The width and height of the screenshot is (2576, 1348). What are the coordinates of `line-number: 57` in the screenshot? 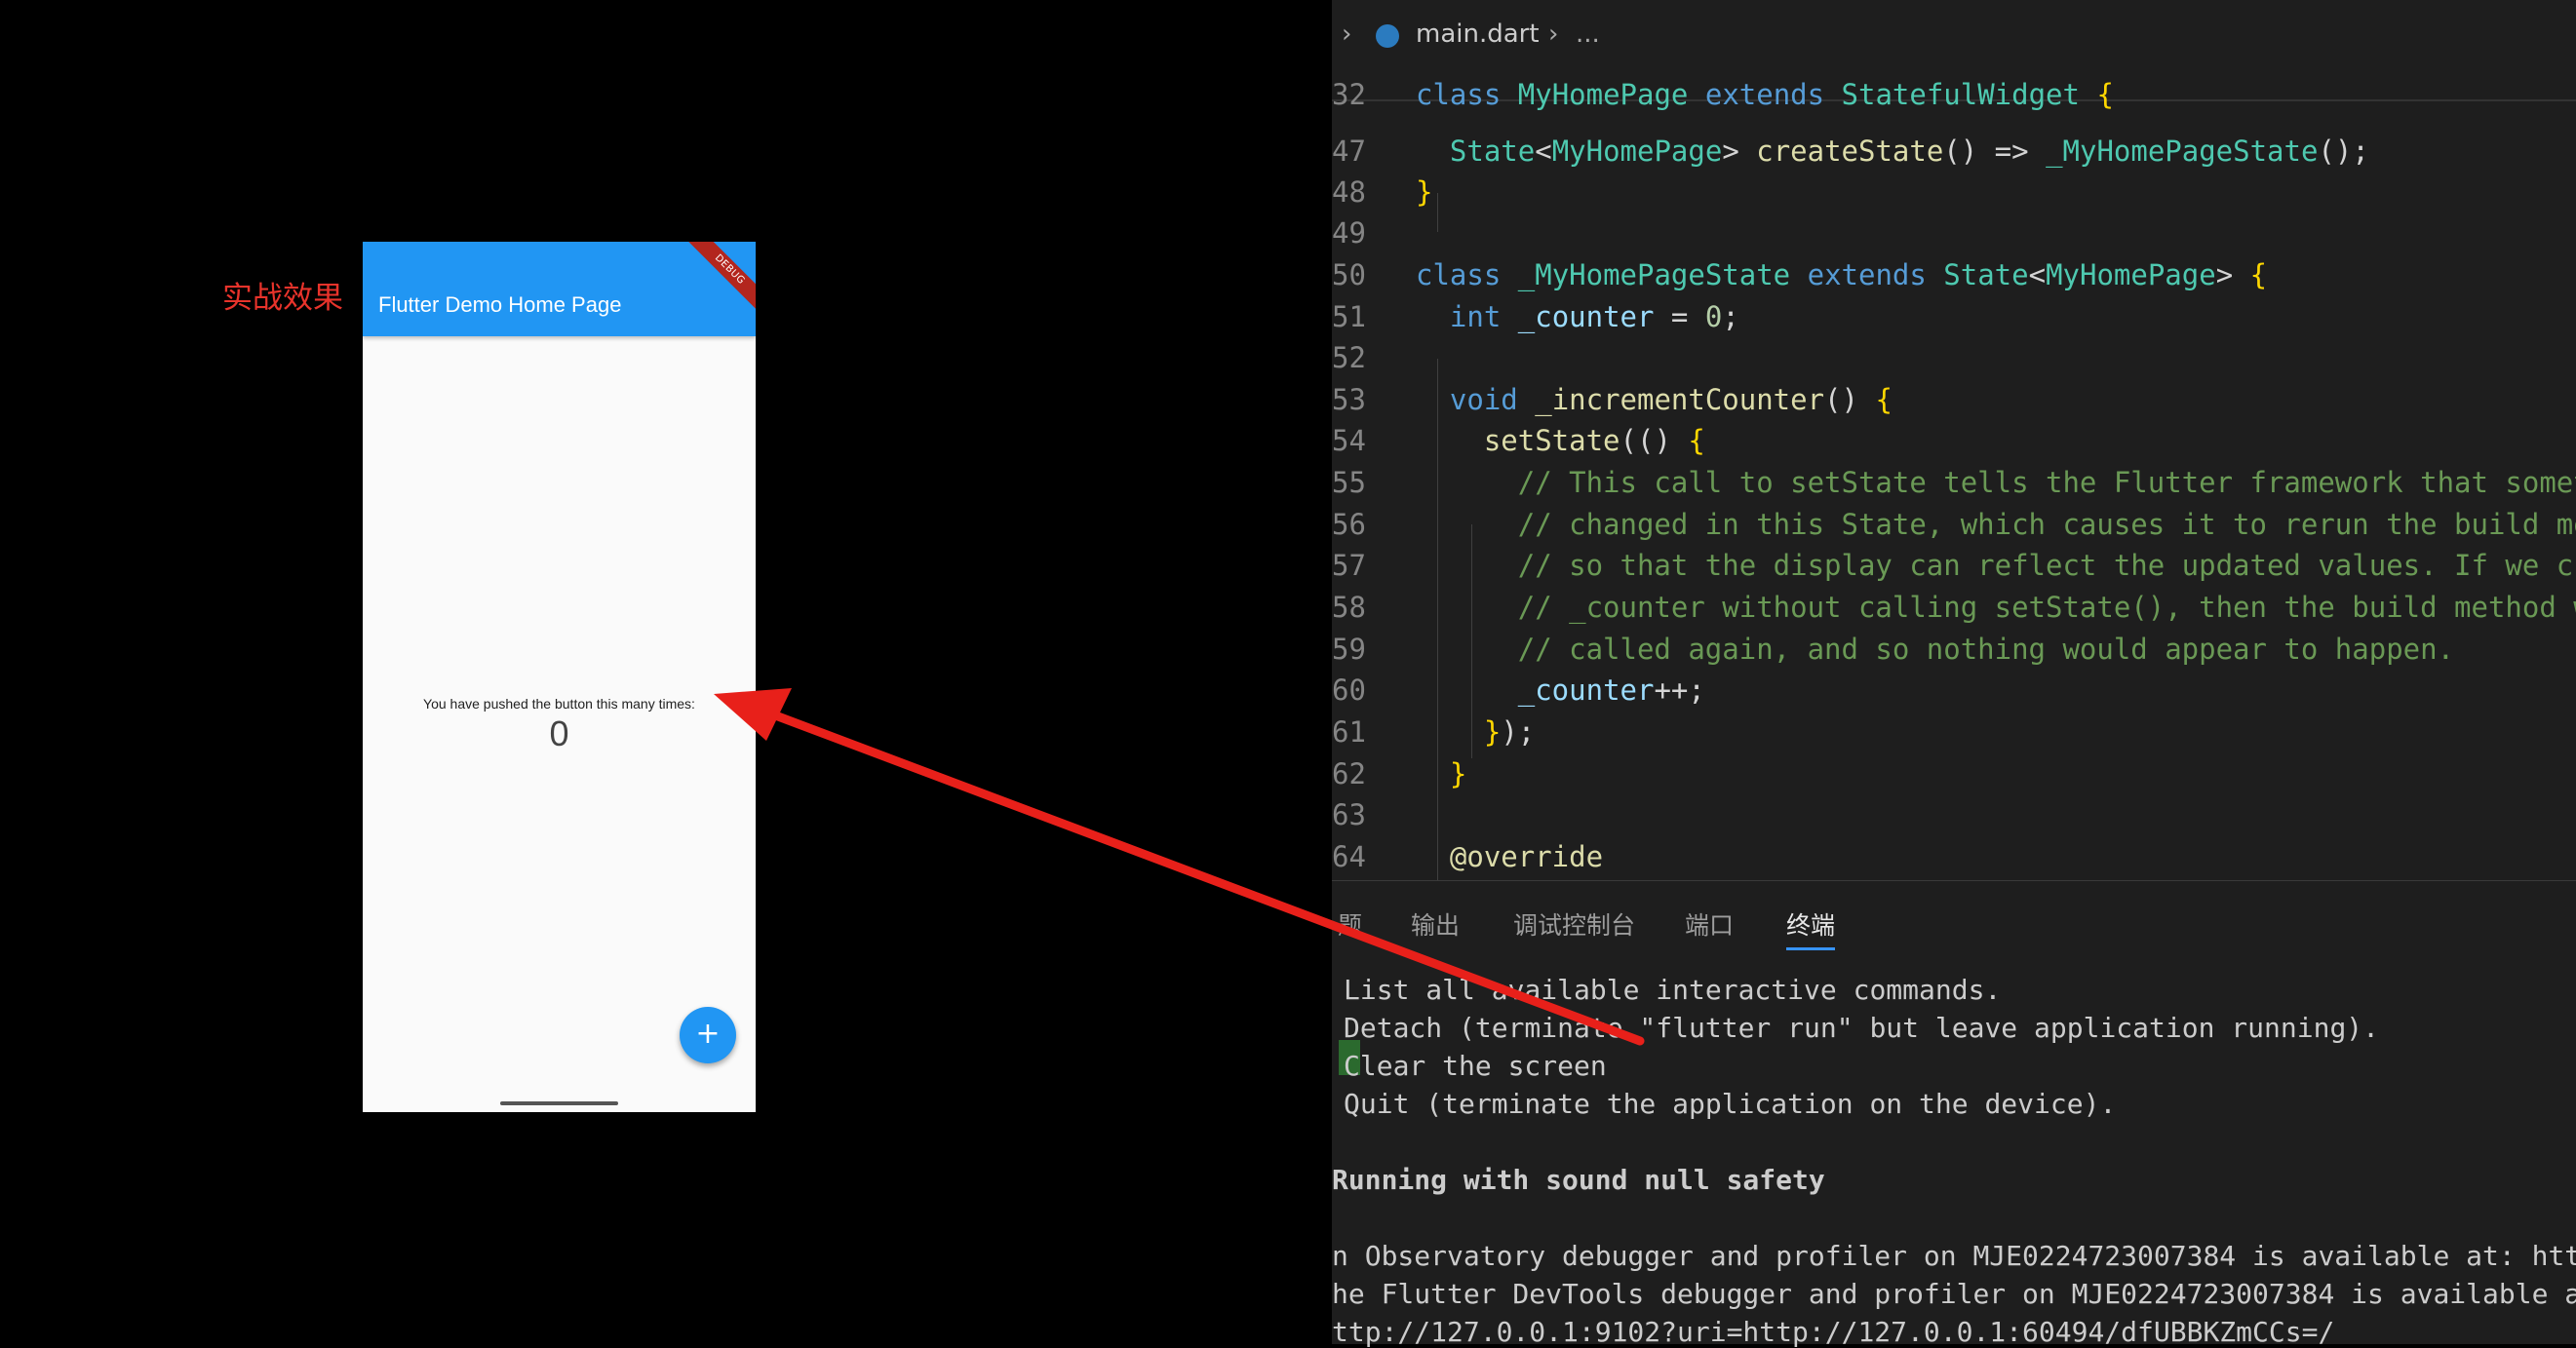 It's located at (1349, 566).